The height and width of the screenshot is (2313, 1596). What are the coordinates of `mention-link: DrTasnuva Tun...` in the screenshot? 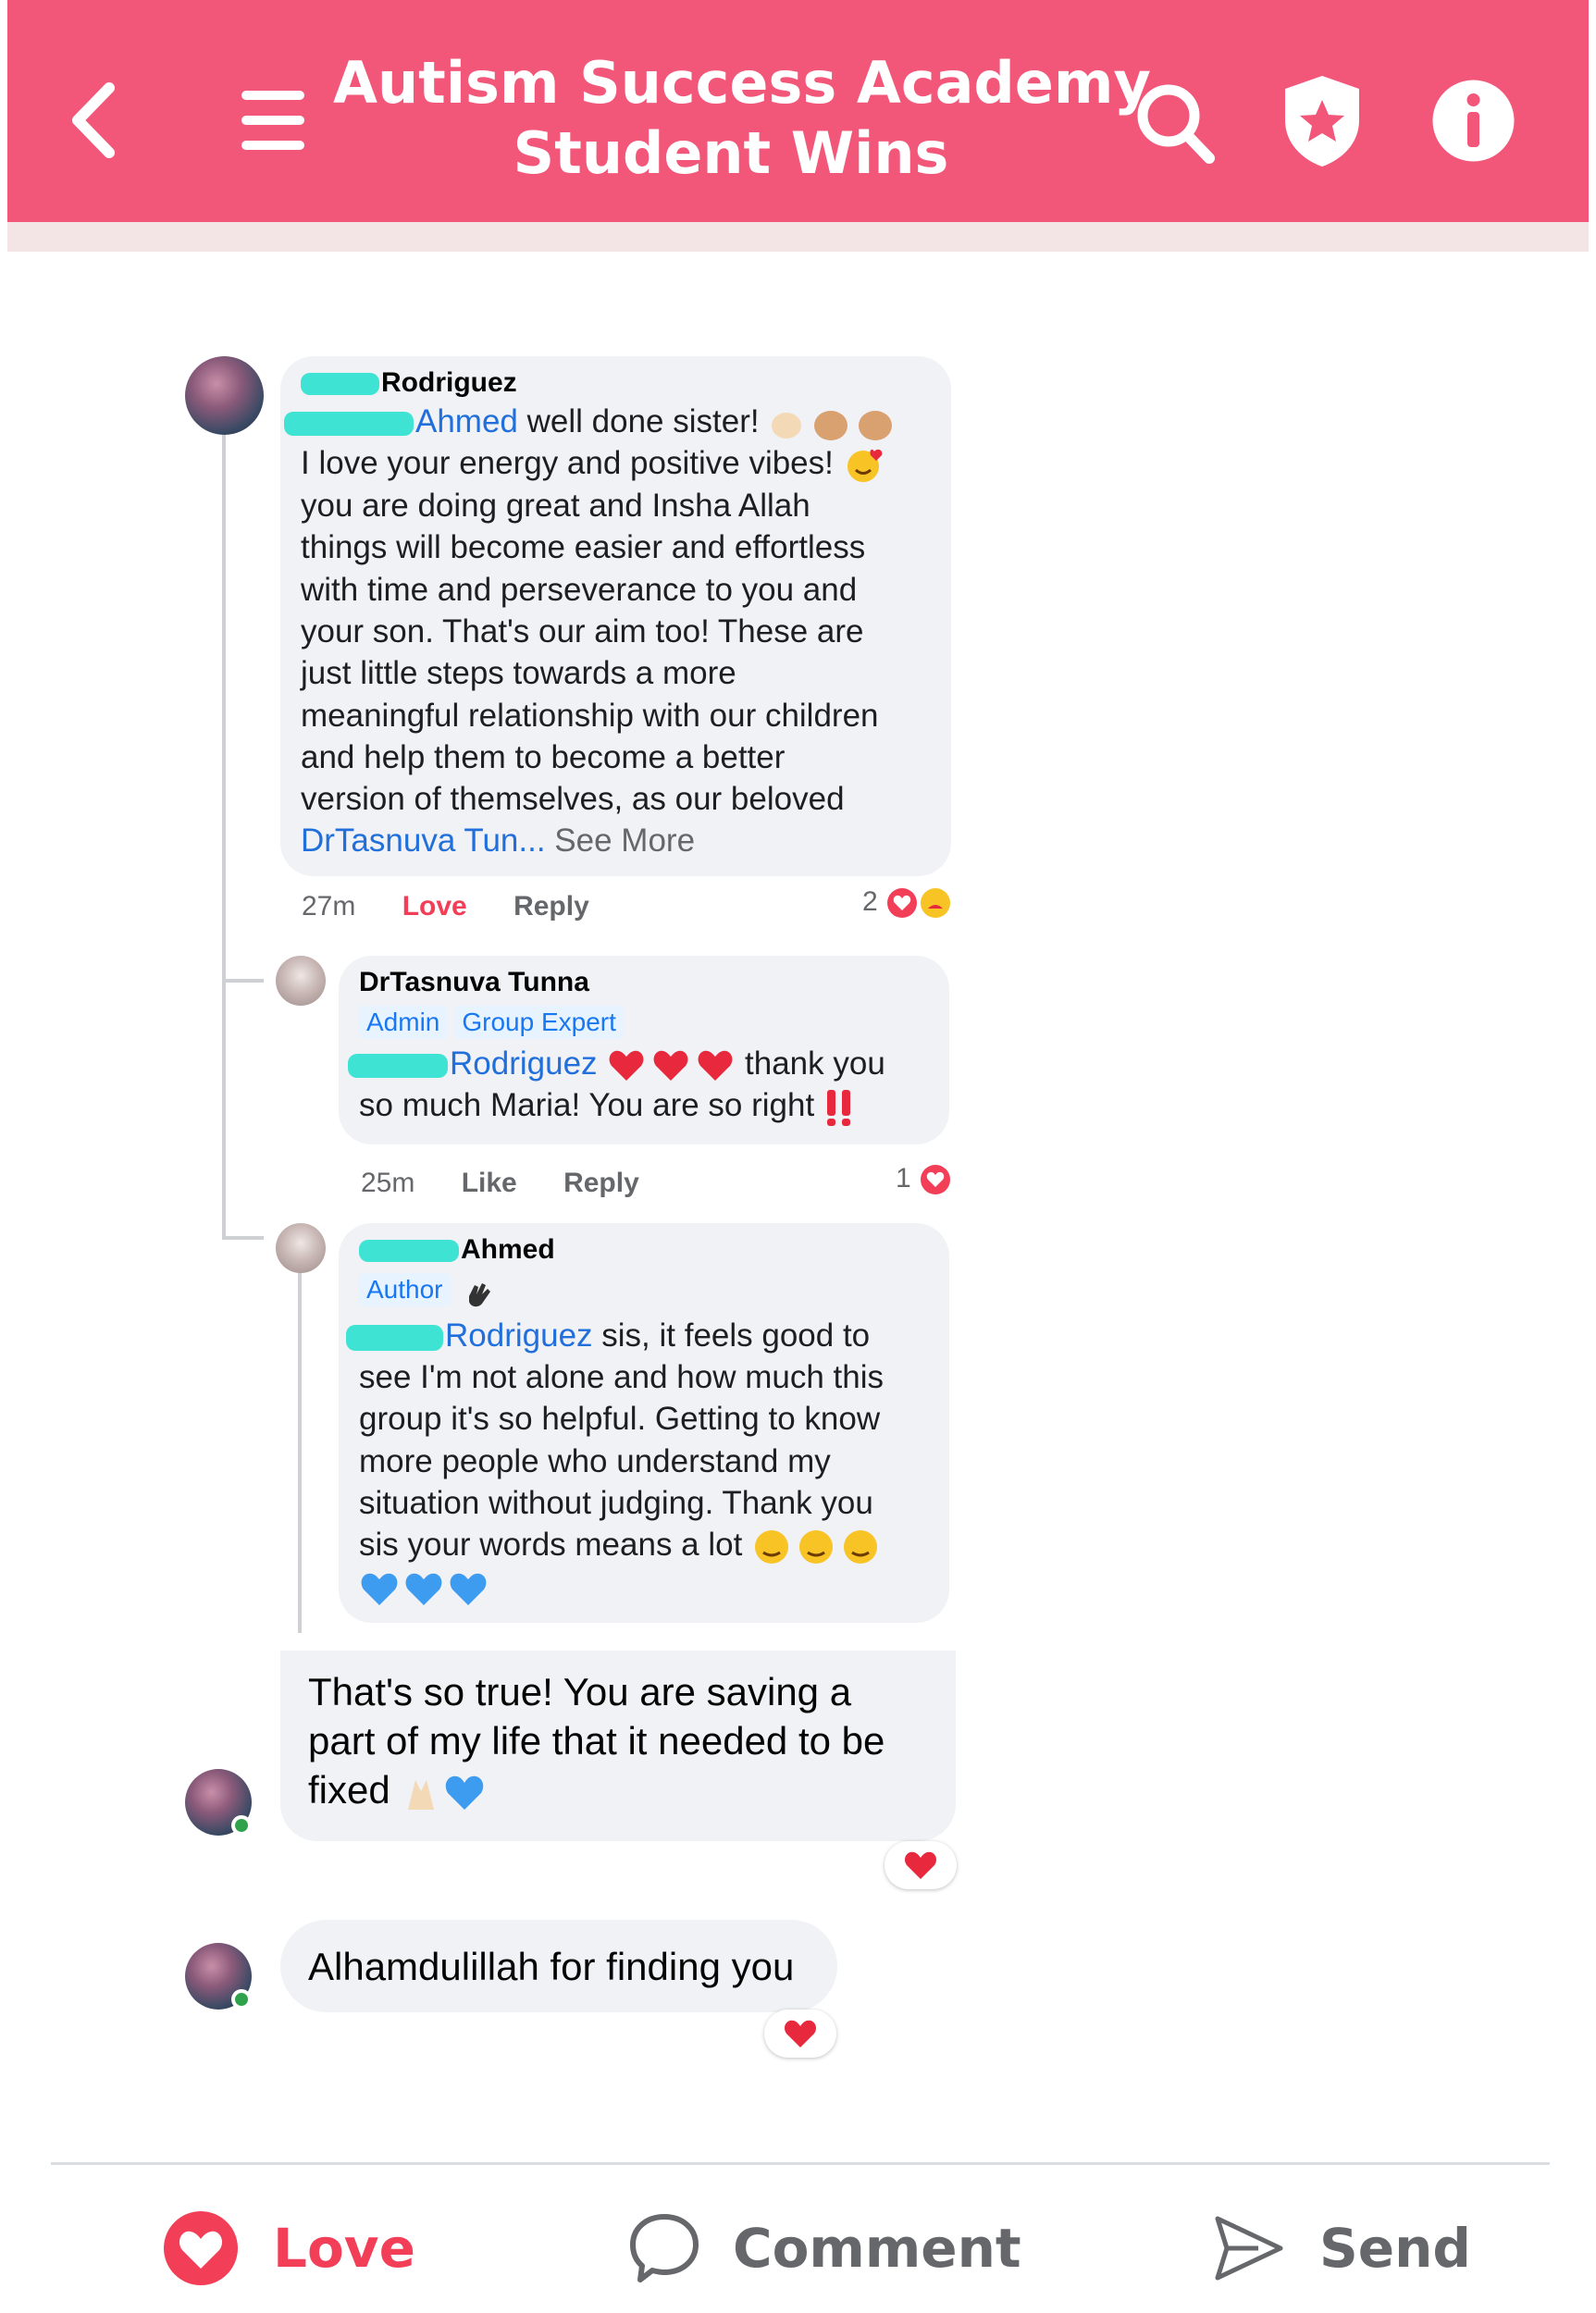 It's located at (423, 841).